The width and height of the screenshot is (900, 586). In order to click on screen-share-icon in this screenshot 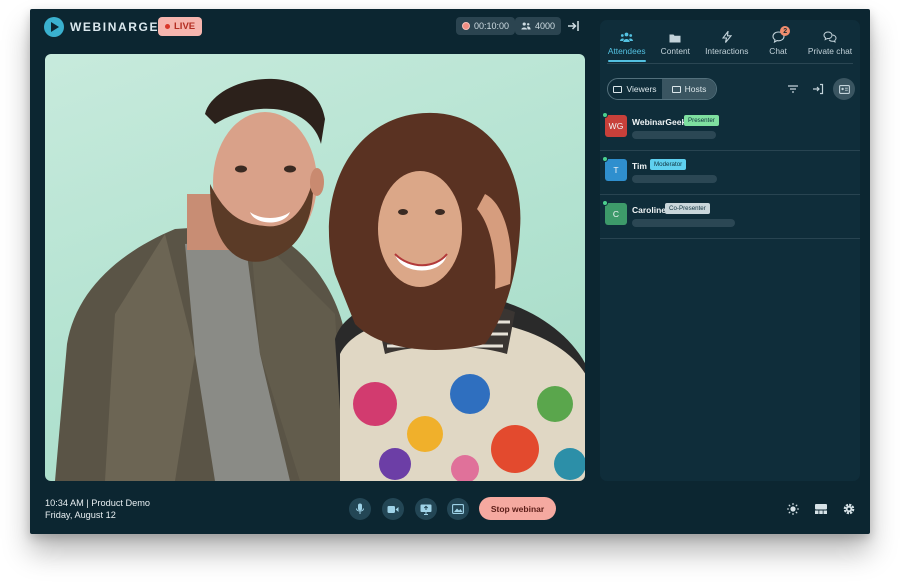, I will do `click(426, 509)`.